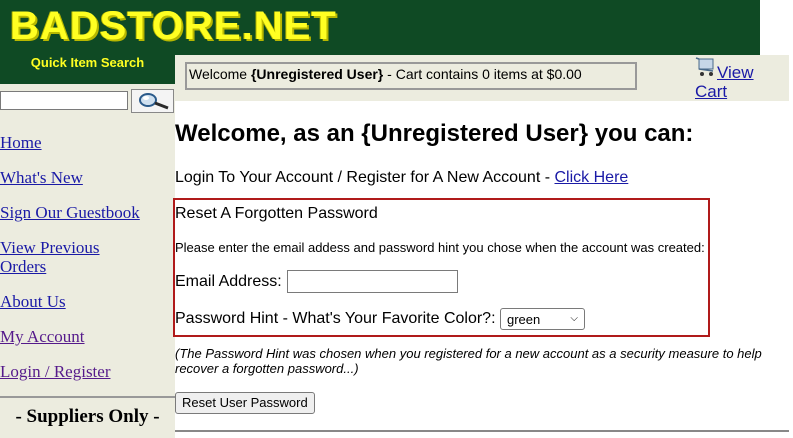 The image size is (793, 438). What do you see at coordinates (735, 82) in the screenshot?
I see `view-cart-link: View Cart` at bounding box center [735, 82].